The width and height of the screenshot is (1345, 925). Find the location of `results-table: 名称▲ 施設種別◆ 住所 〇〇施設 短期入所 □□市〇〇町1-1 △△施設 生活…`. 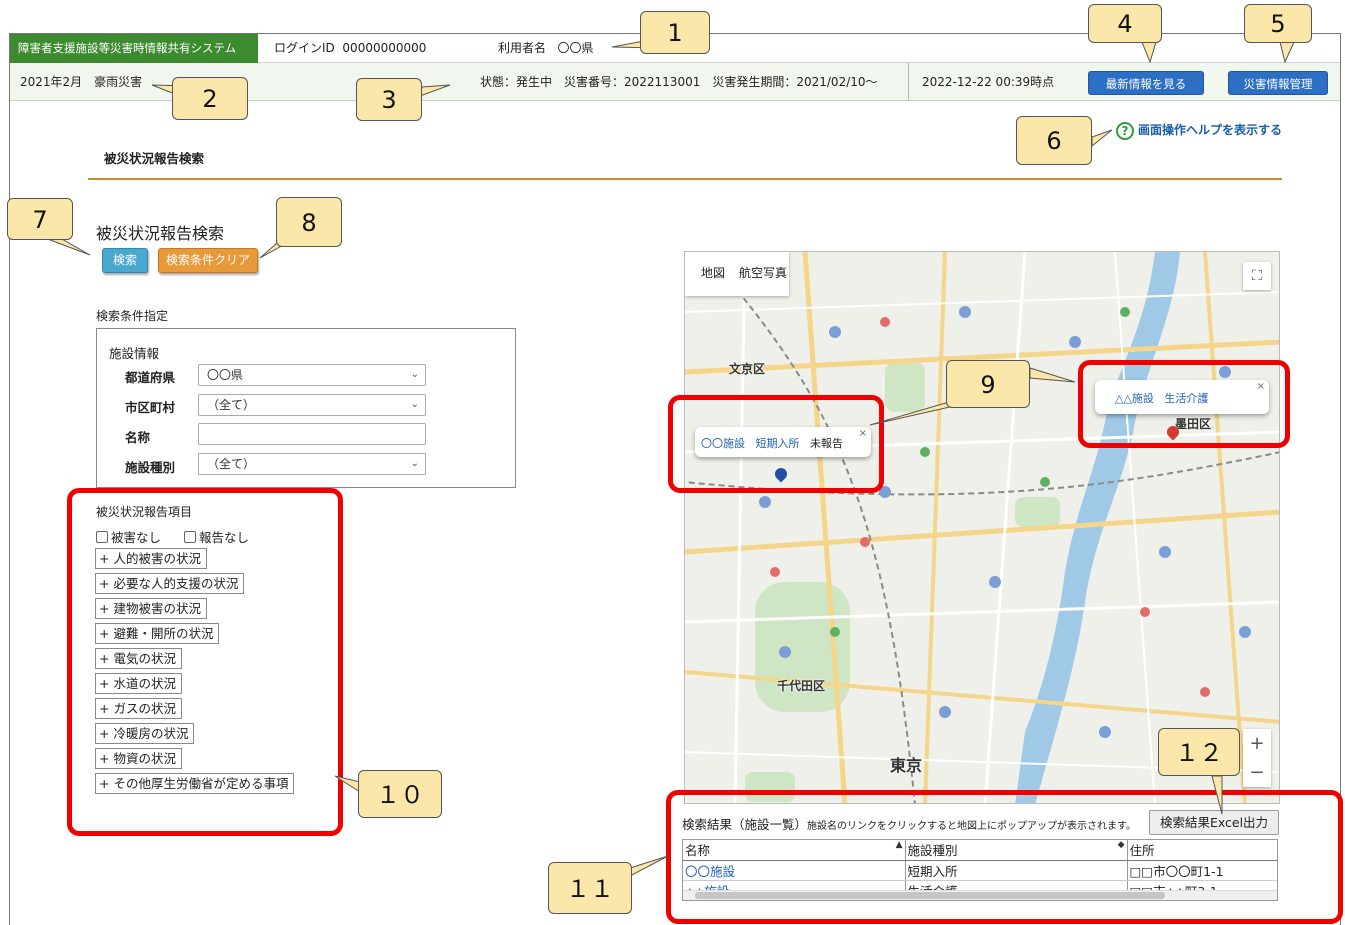

results-table: 名称▲ 施設種別◆ 住所 〇〇施設 短期入所 □□市〇〇町1-1 △△施設 生活… is located at coordinates (980, 870).